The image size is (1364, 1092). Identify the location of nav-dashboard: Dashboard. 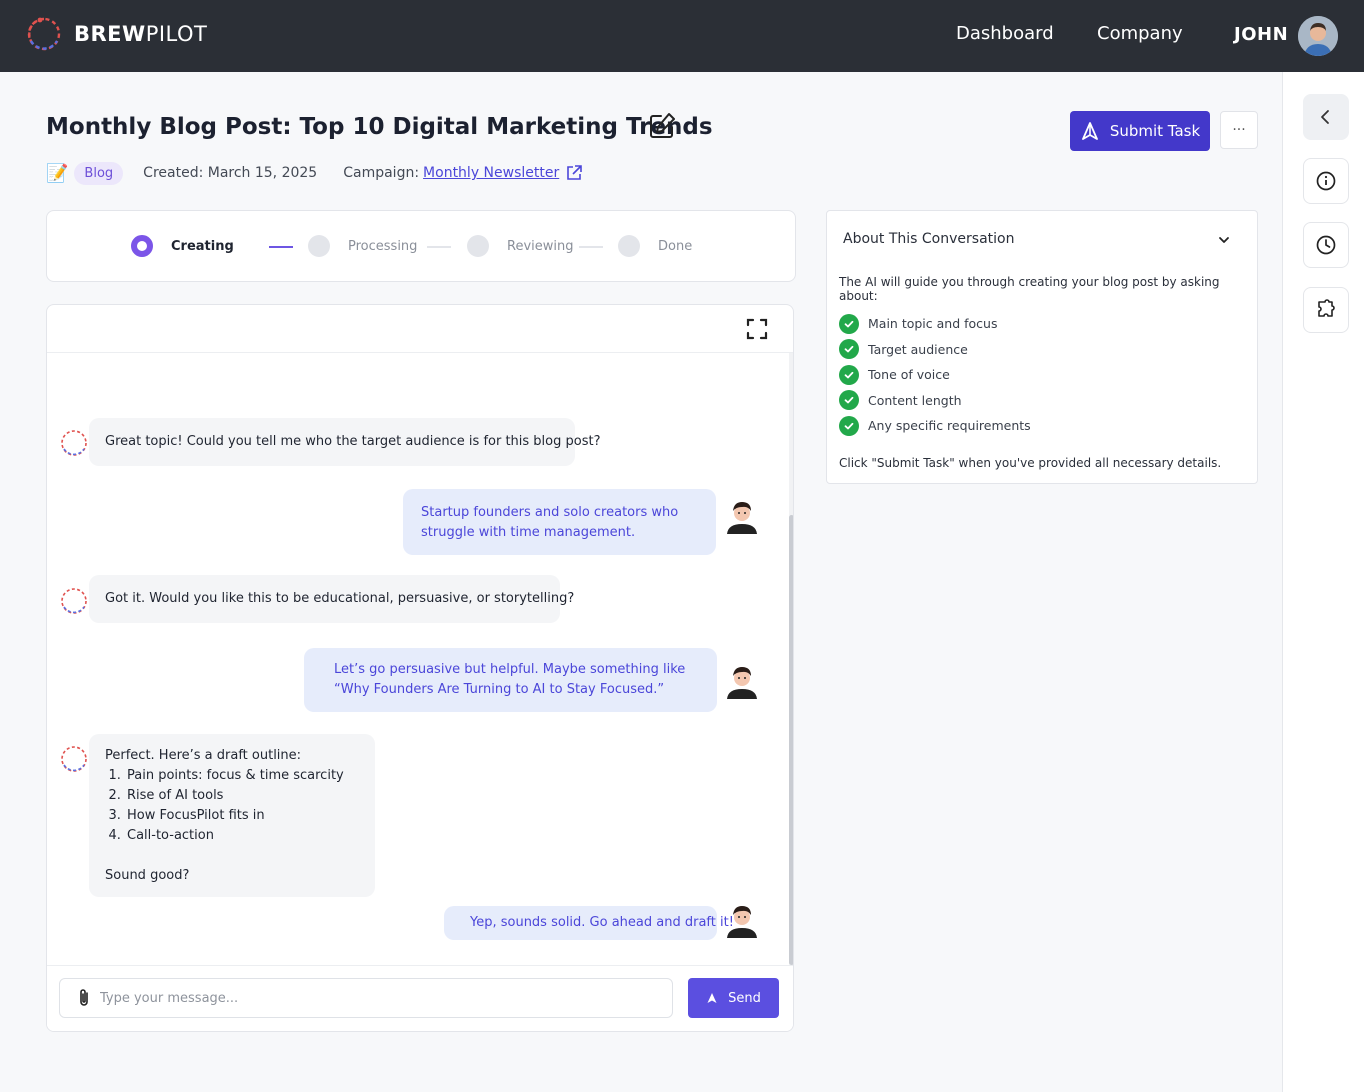
(1005, 33).